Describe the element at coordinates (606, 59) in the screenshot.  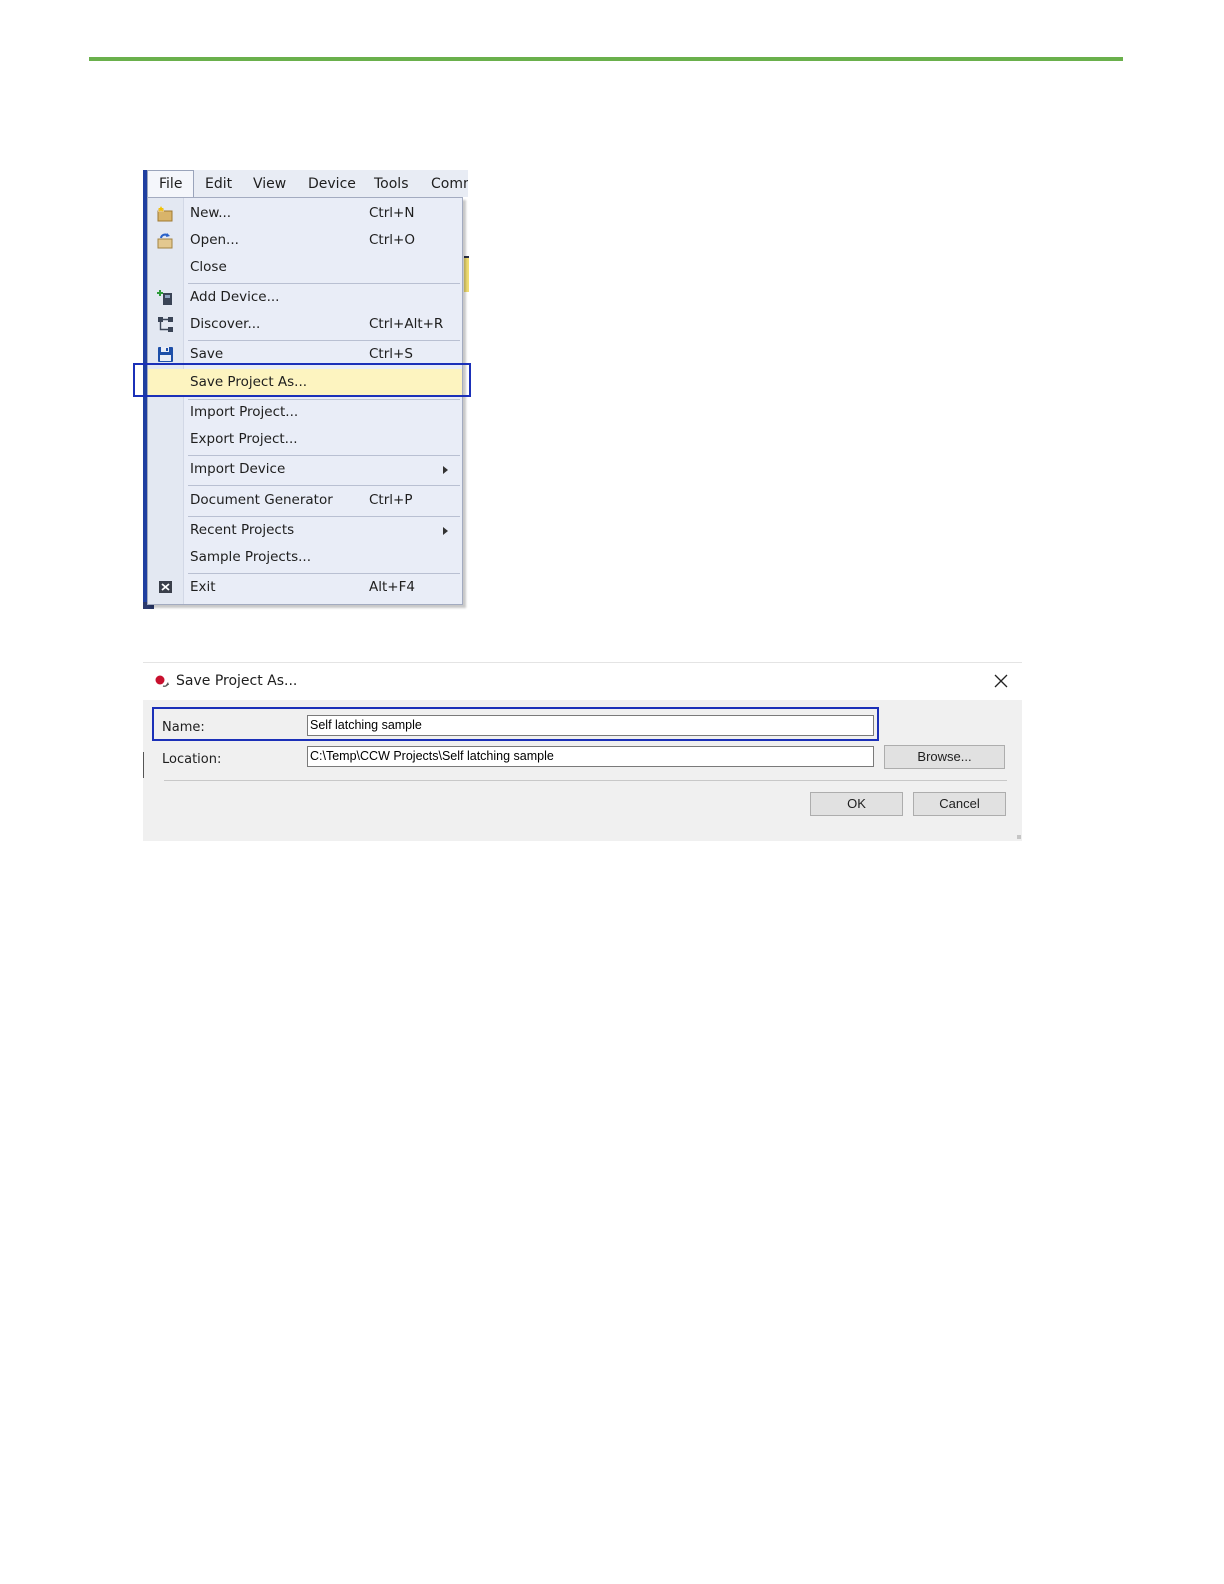
I see `header-rule` at that location.